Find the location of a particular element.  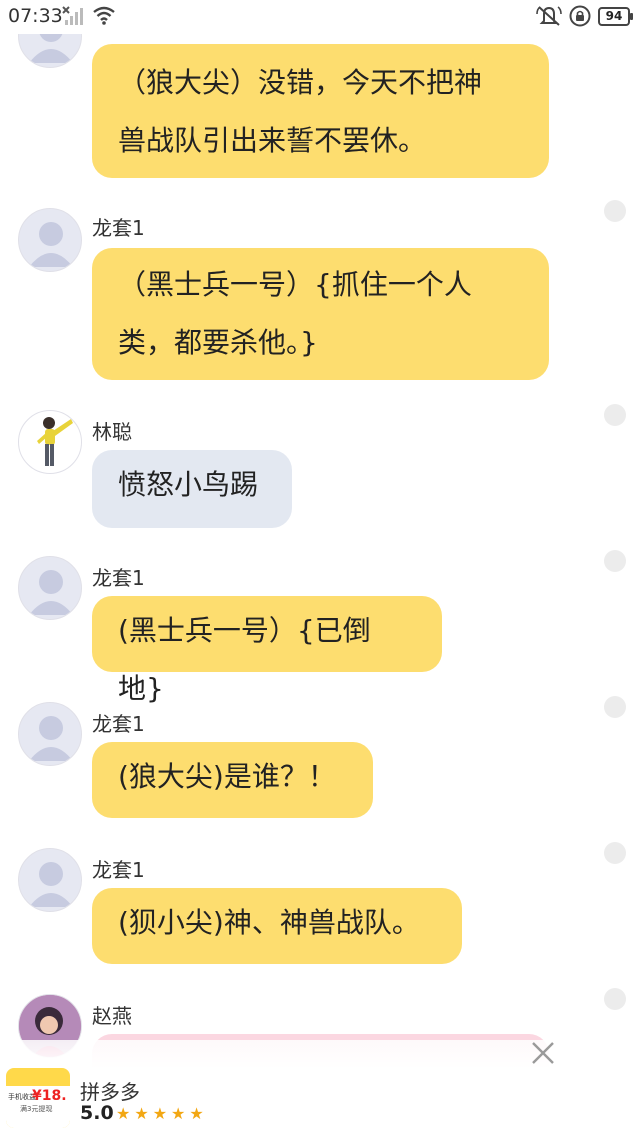

message-bubble: 愤怒小鸟踢 is located at coordinates (192, 489).